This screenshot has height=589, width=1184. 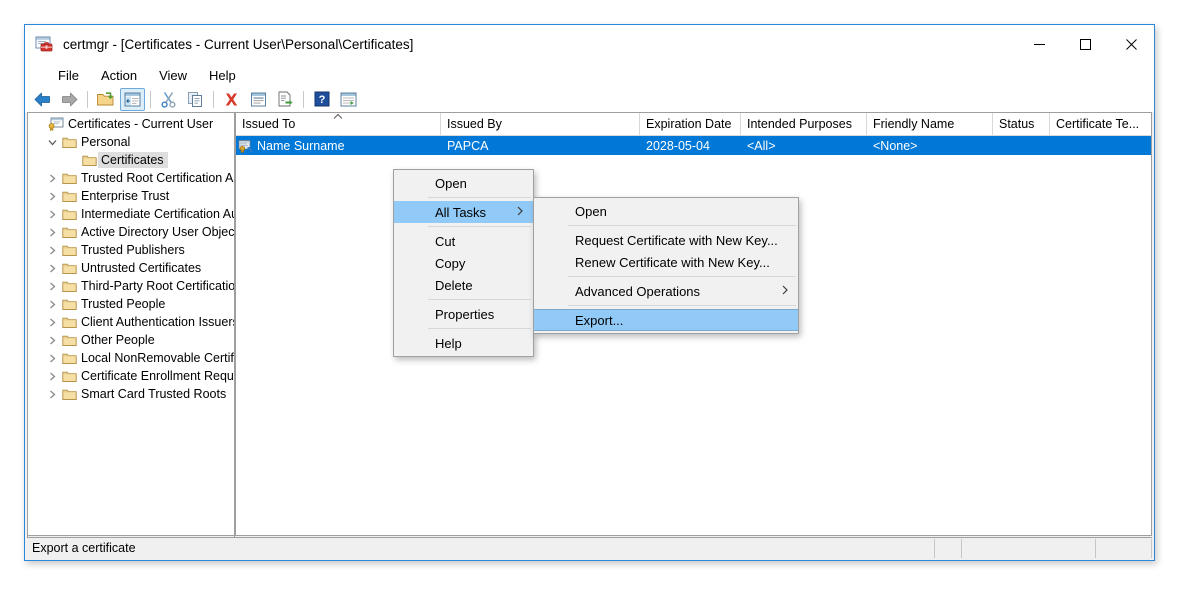 I want to click on maximize-button, so click(x=1085, y=44).